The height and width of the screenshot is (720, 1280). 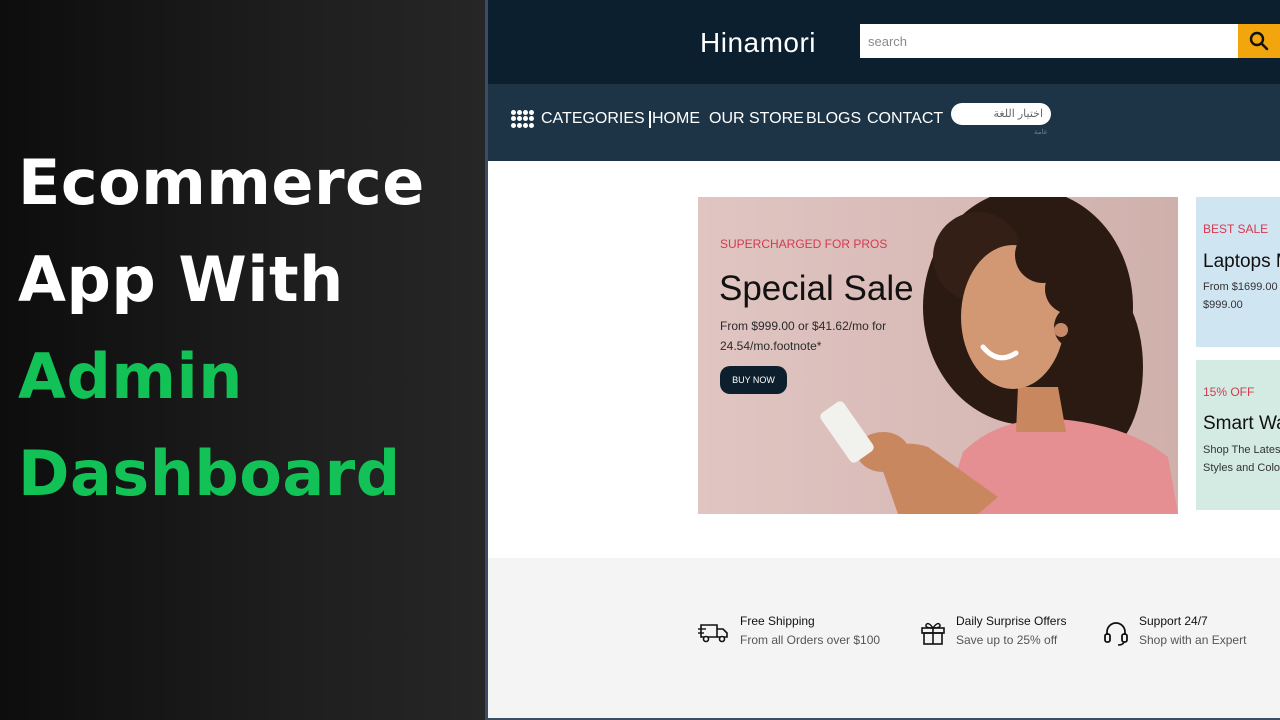 I want to click on feature-title: Daily Surprise Offers, so click(x=1011, y=621).